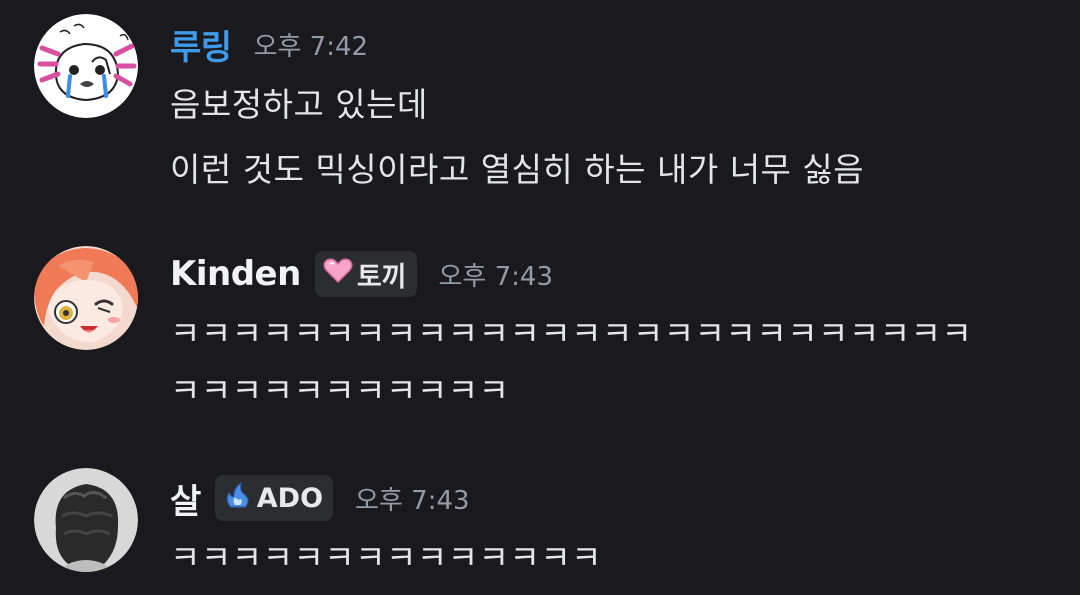 The width and height of the screenshot is (1080, 595). Describe the element at coordinates (381, 277) in the screenshot. I see `badge-label: 토끼` at that location.